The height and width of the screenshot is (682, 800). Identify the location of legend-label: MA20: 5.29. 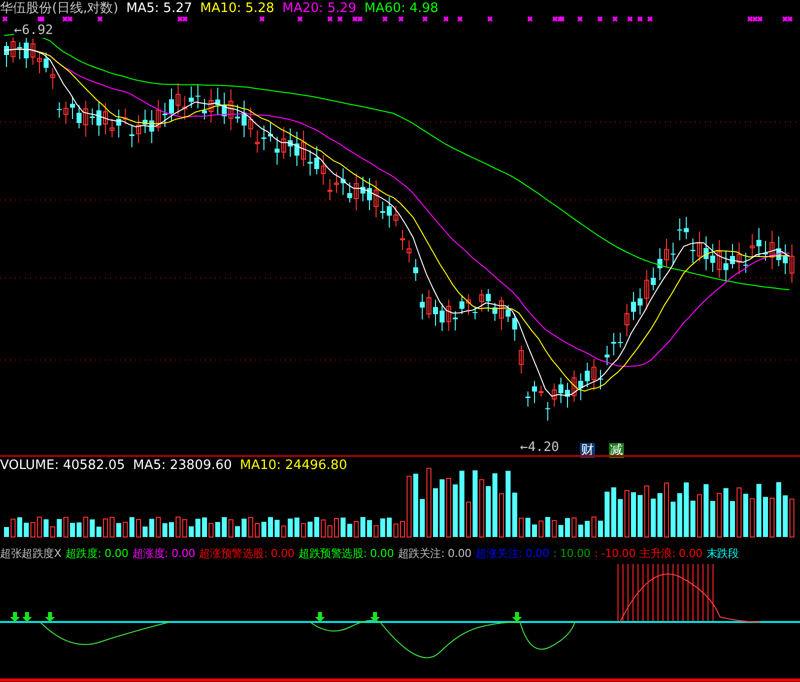
(319, 8).